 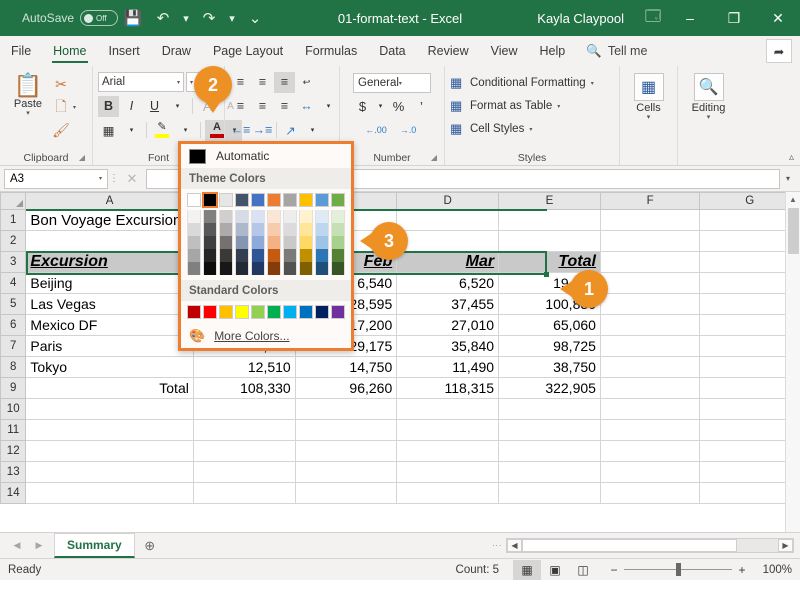 I want to click on page-break-preview-icon: ◫, so click(x=583, y=570).